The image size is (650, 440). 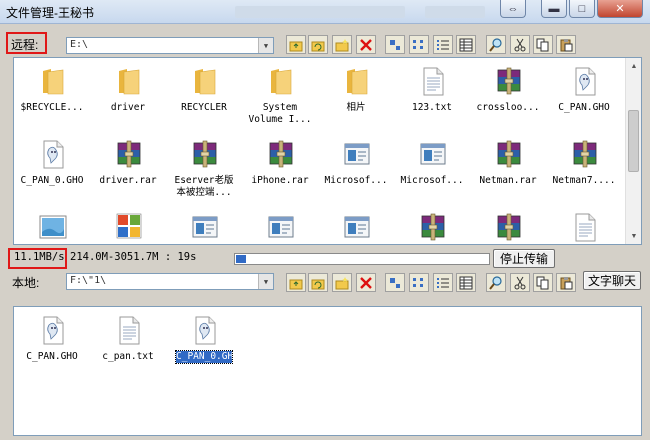 What do you see at coordinates (25, 45) in the screenshot?
I see `remote-label: 远程:` at bounding box center [25, 45].